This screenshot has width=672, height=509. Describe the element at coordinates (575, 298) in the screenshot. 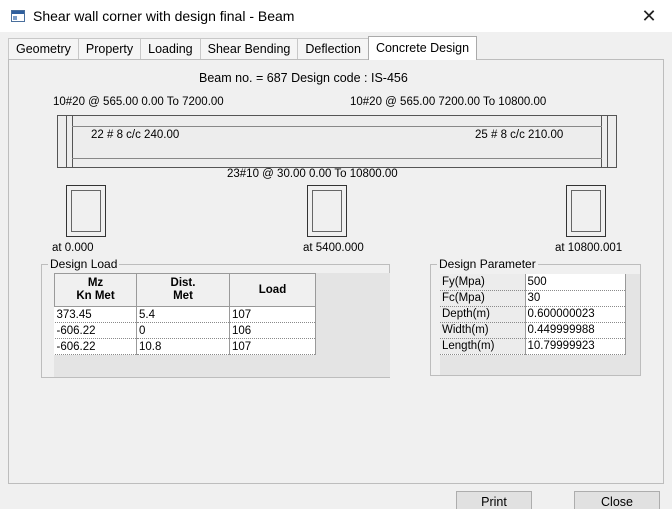

I see `param-value: 30` at that location.